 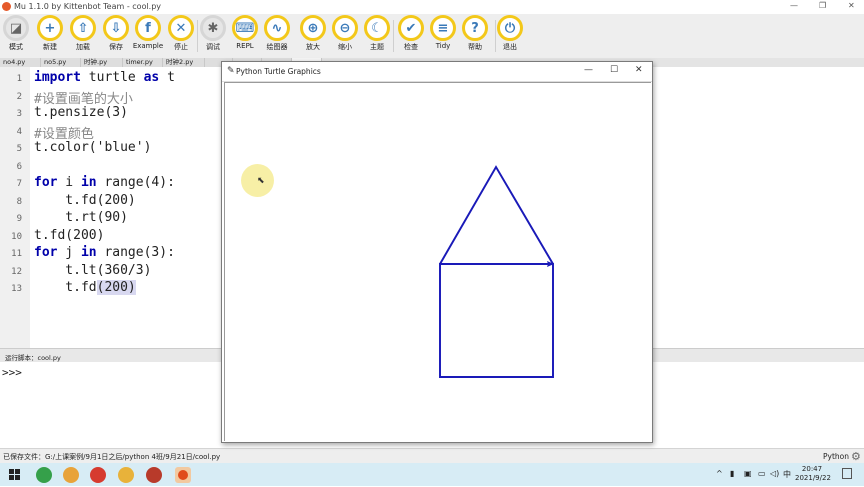 What do you see at coordinates (245, 46) in the screenshot?
I see `toolbar-button-label: REPL` at bounding box center [245, 46].